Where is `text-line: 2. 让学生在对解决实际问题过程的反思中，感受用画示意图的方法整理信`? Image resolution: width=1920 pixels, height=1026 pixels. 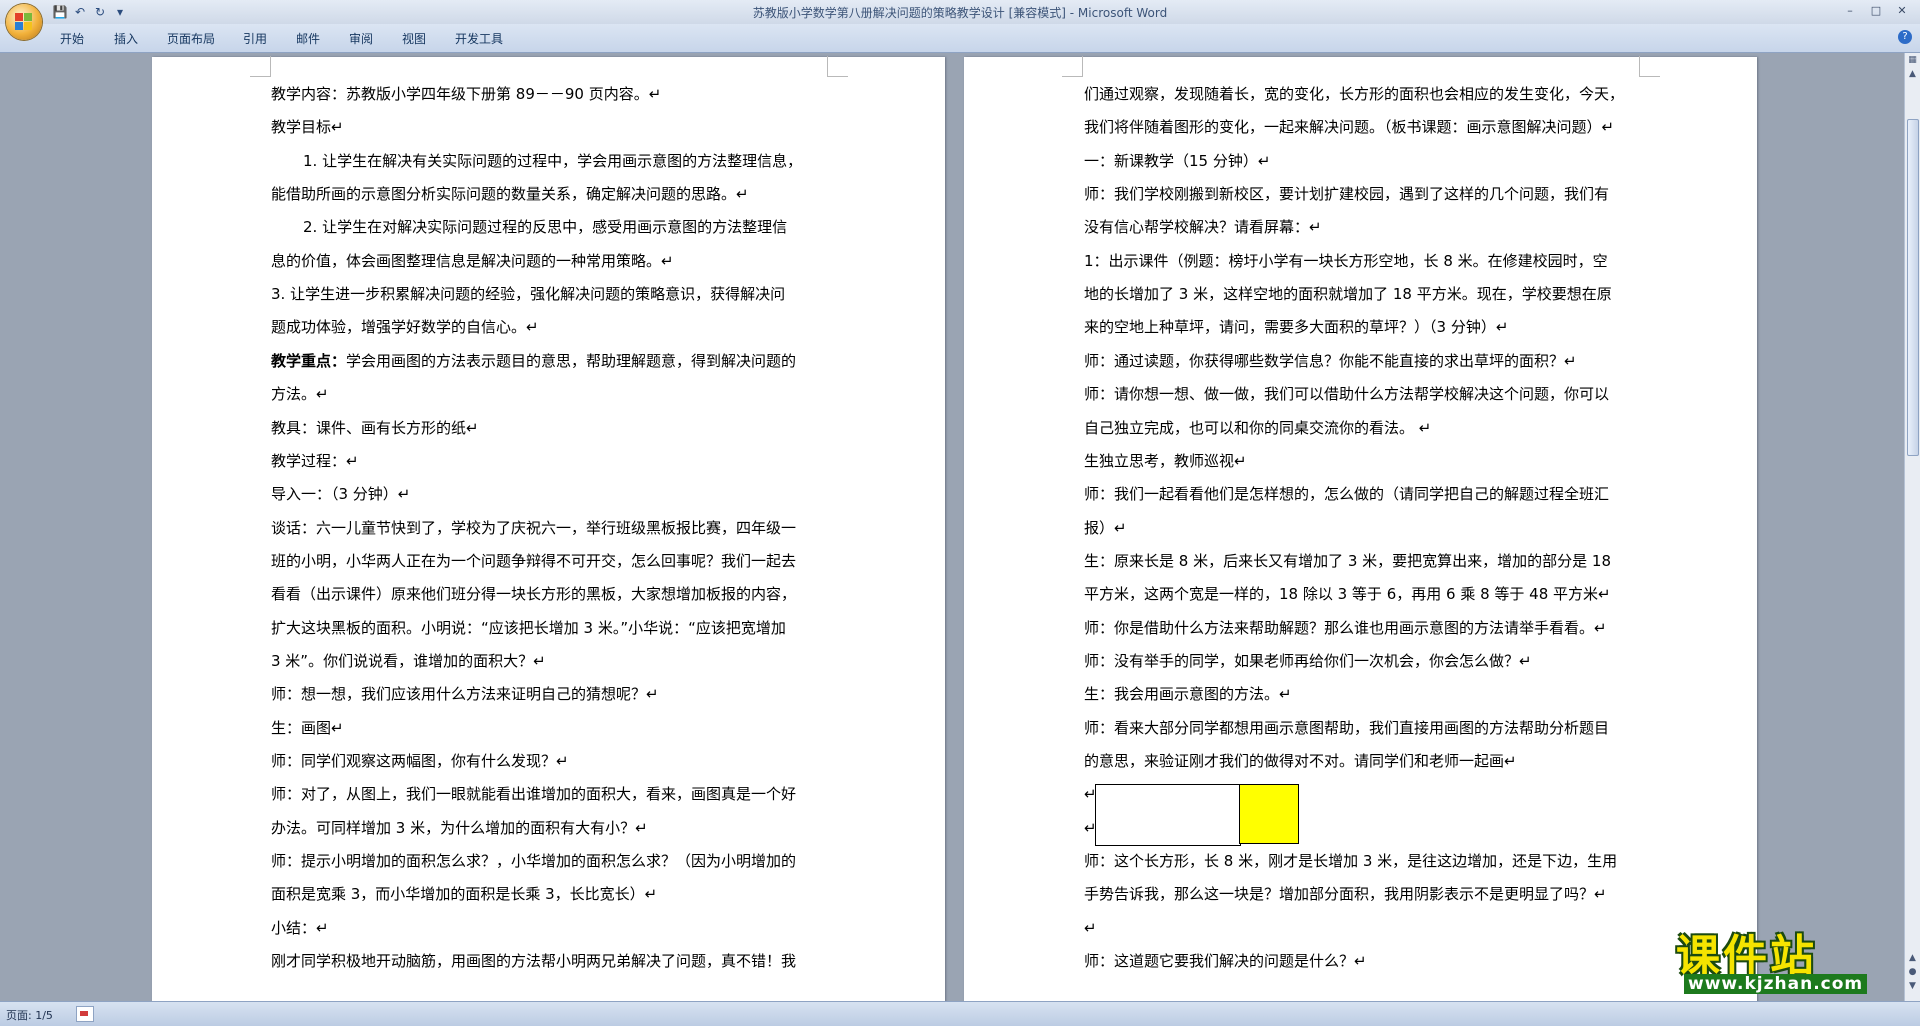
text-line: 2. 让学生在对解决实际问题过程的反思中，感受用画示意图的方法整理信 is located at coordinates (545, 227).